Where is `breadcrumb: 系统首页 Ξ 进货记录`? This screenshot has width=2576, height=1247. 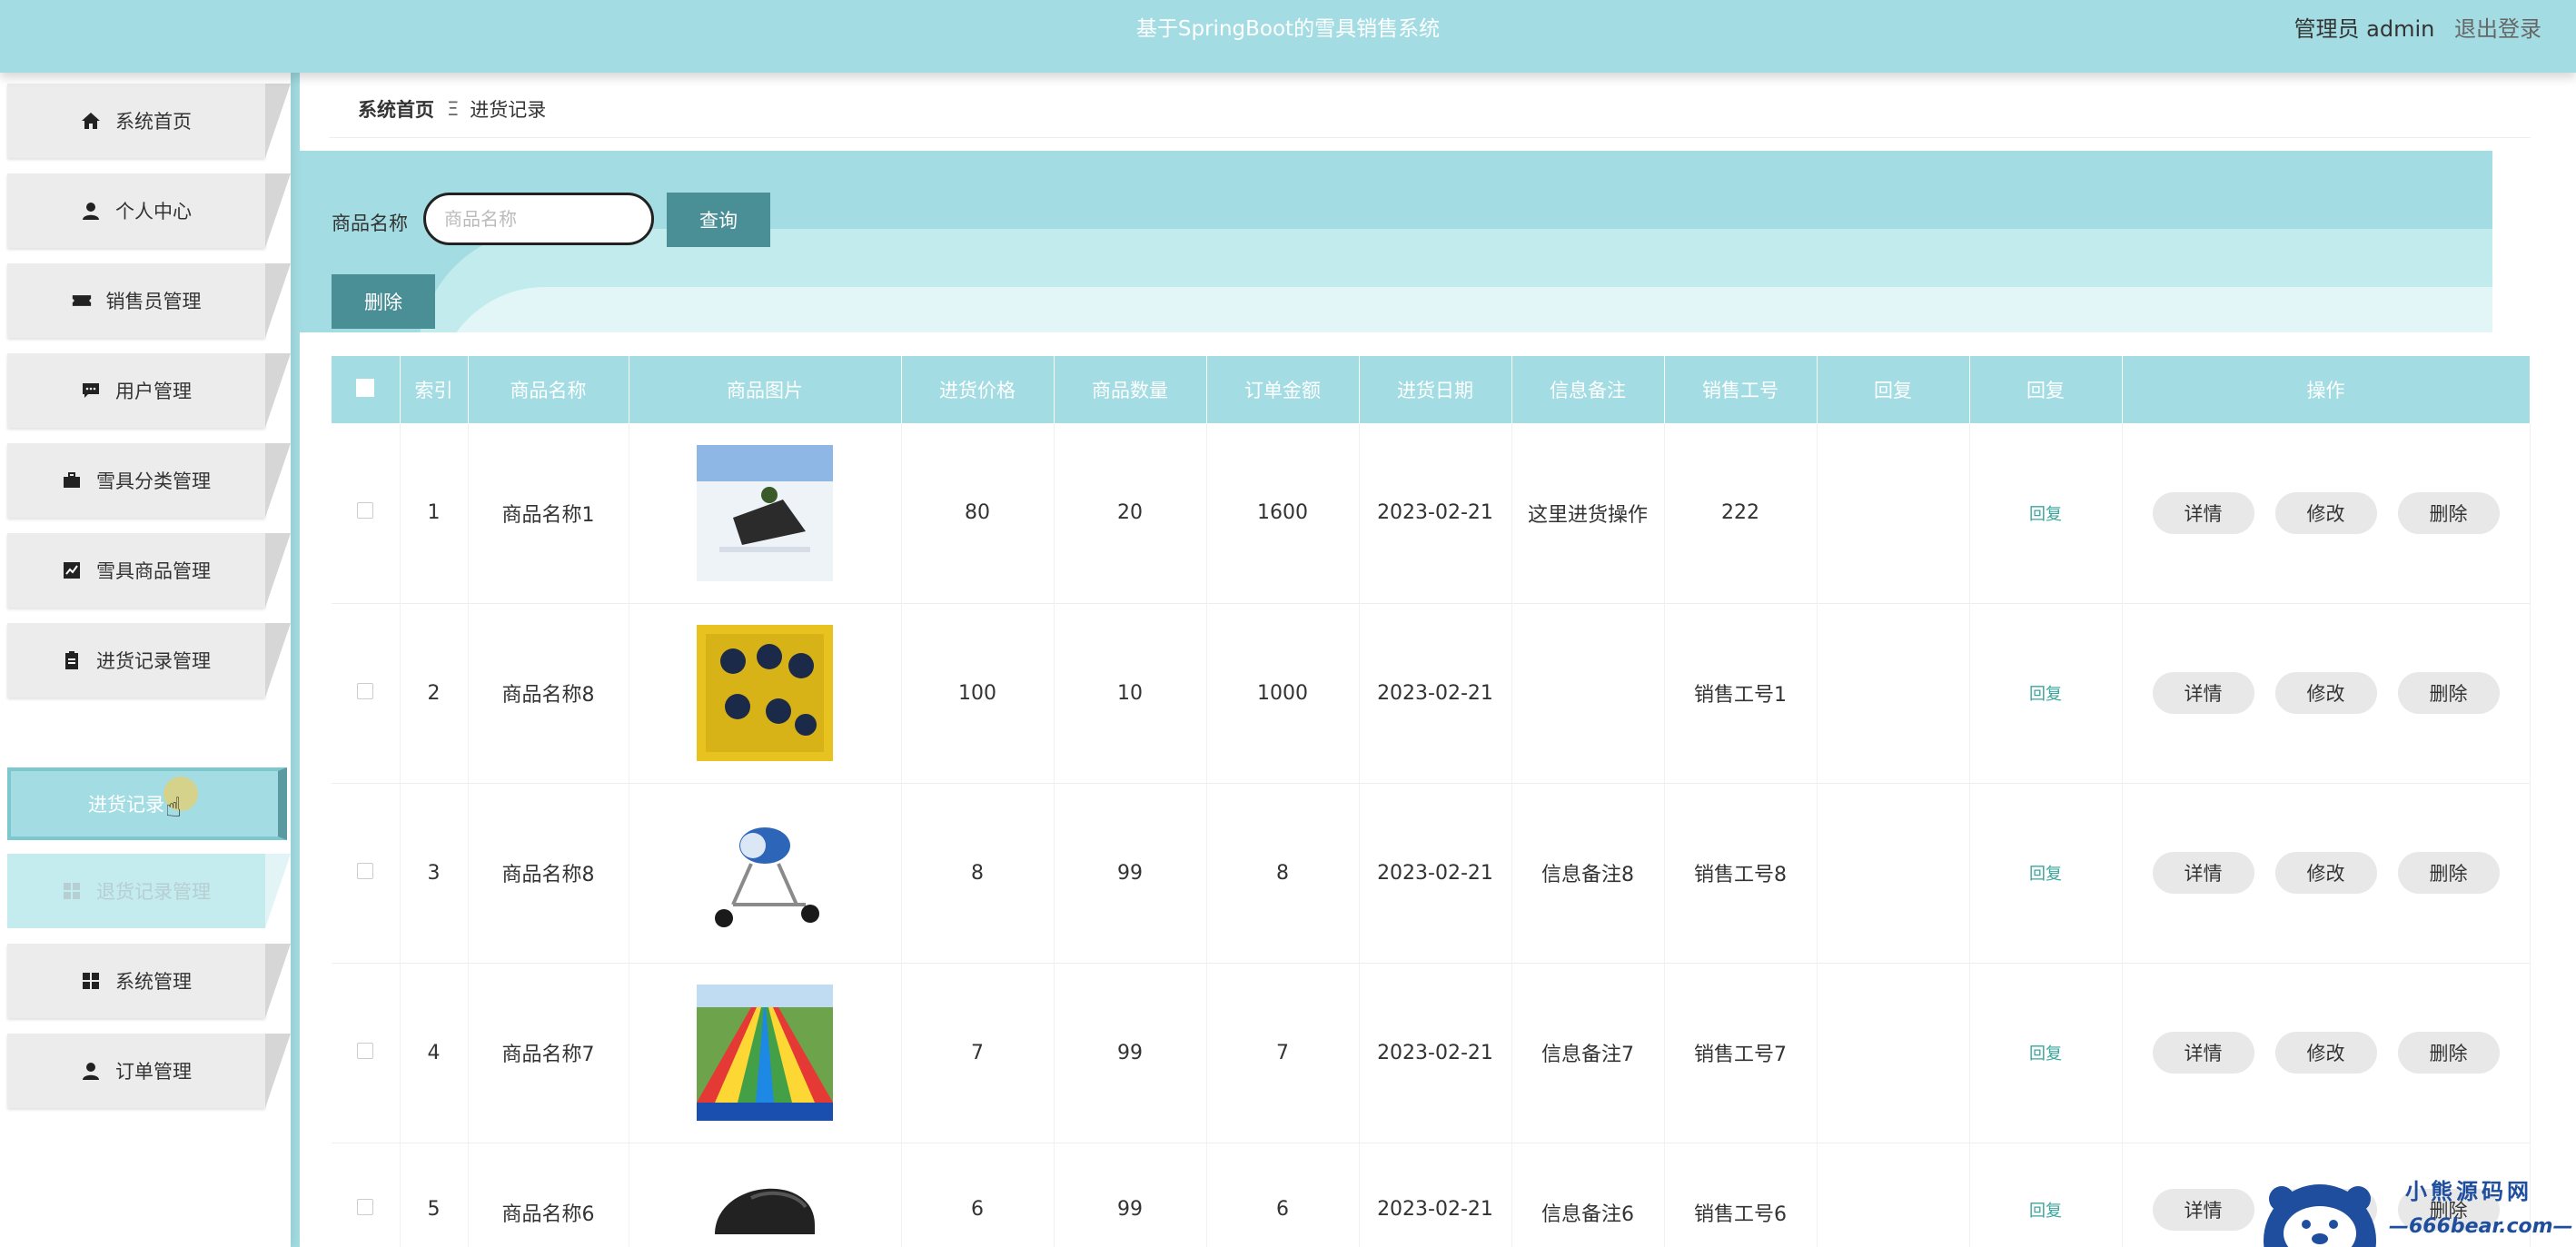
breadcrumb: 系统首页 Ξ 进货记录 is located at coordinates (1430, 109).